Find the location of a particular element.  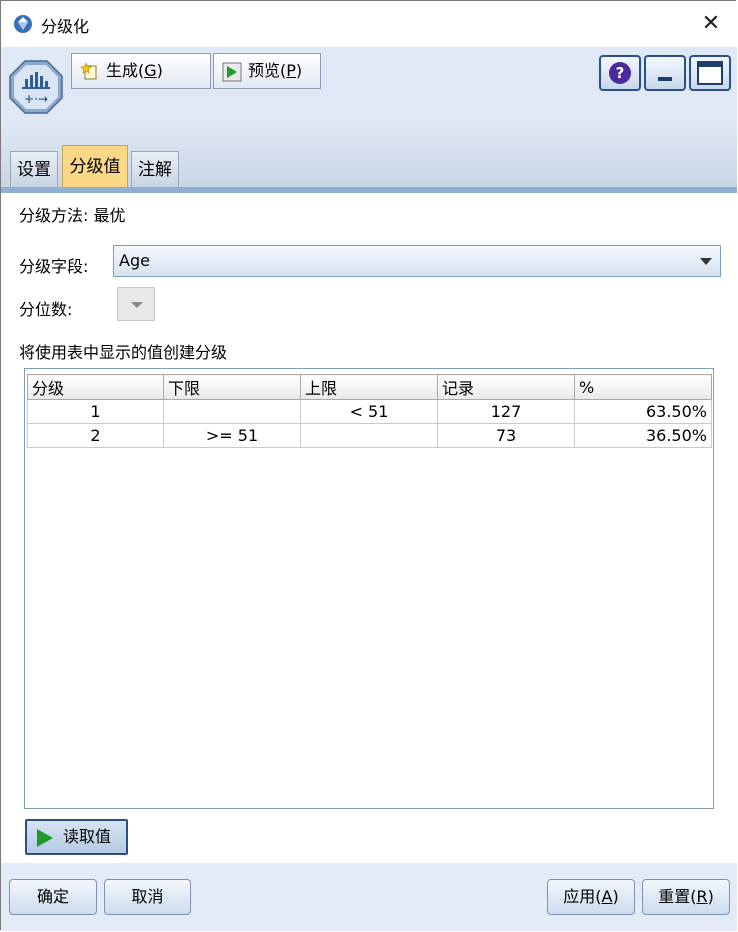

column-header-upper: 上限 is located at coordinates (369, 387).